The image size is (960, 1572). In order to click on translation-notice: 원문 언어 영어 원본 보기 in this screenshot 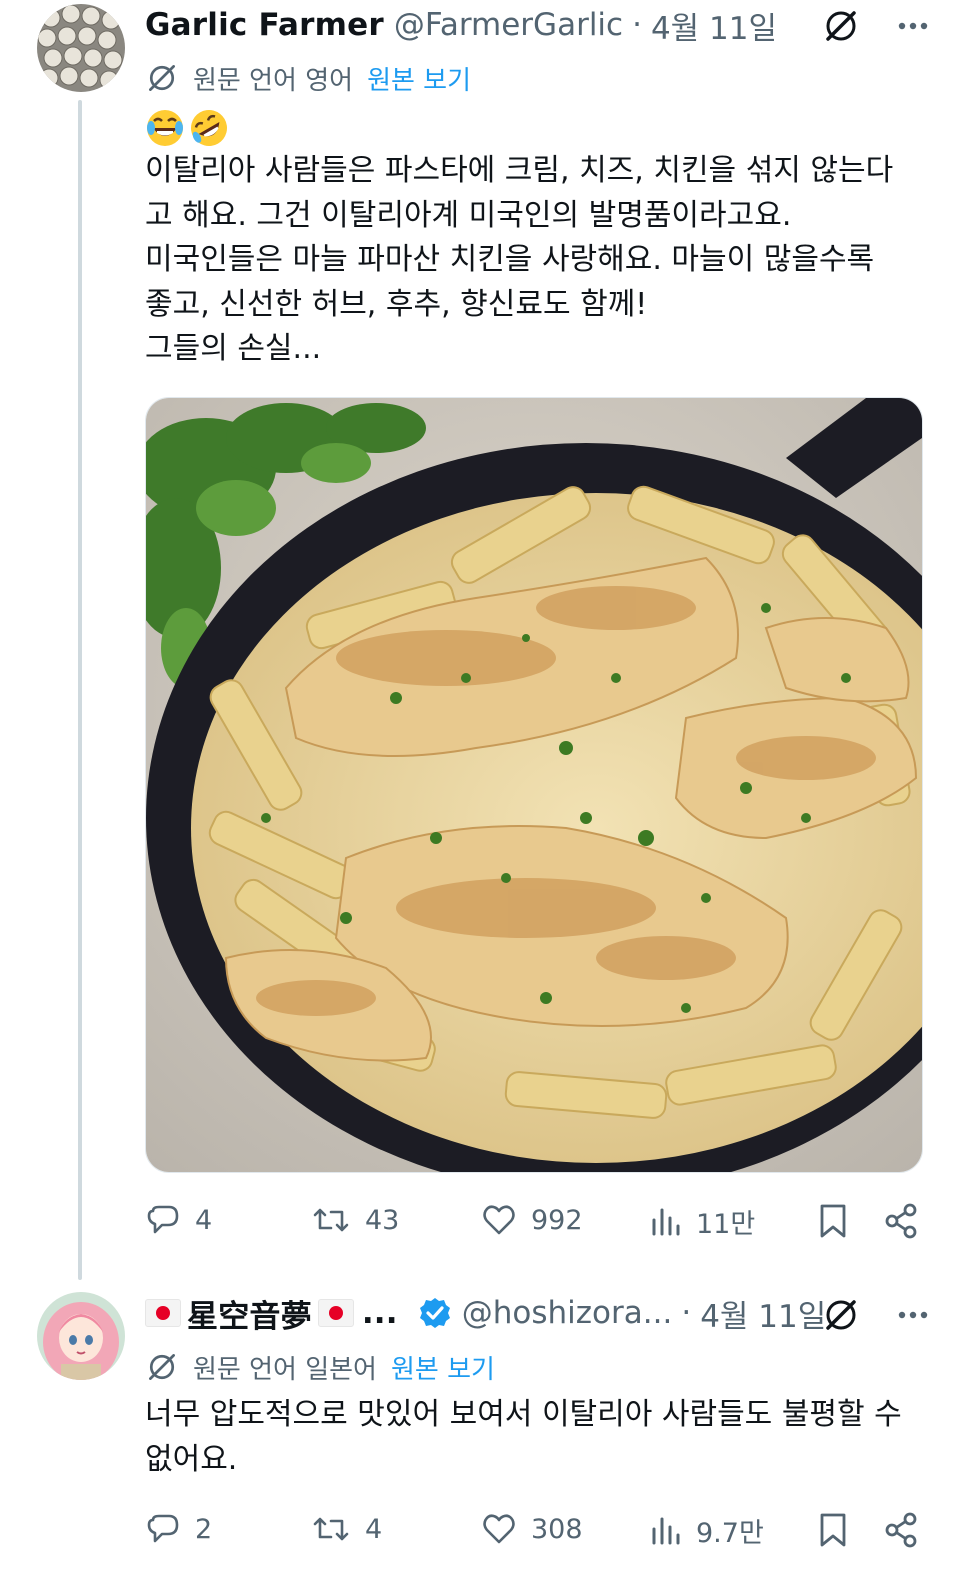, I will do `click(308, 78)`.